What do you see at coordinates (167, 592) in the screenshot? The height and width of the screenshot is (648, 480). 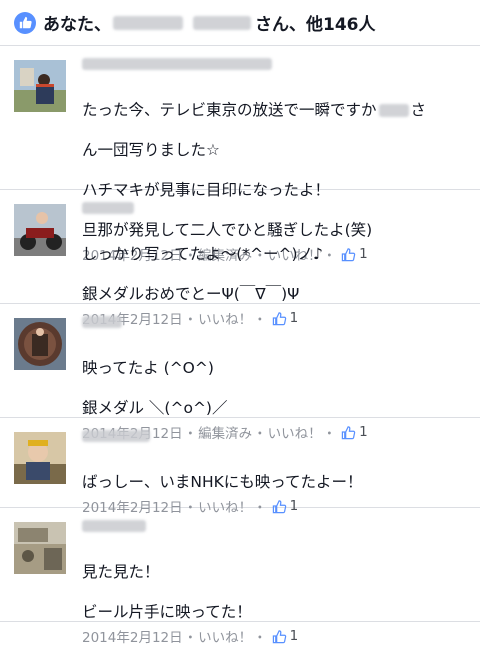 I see `comment-text: 見た見た！ ビール片手に映ってた！` at bounding box center [167, 592].